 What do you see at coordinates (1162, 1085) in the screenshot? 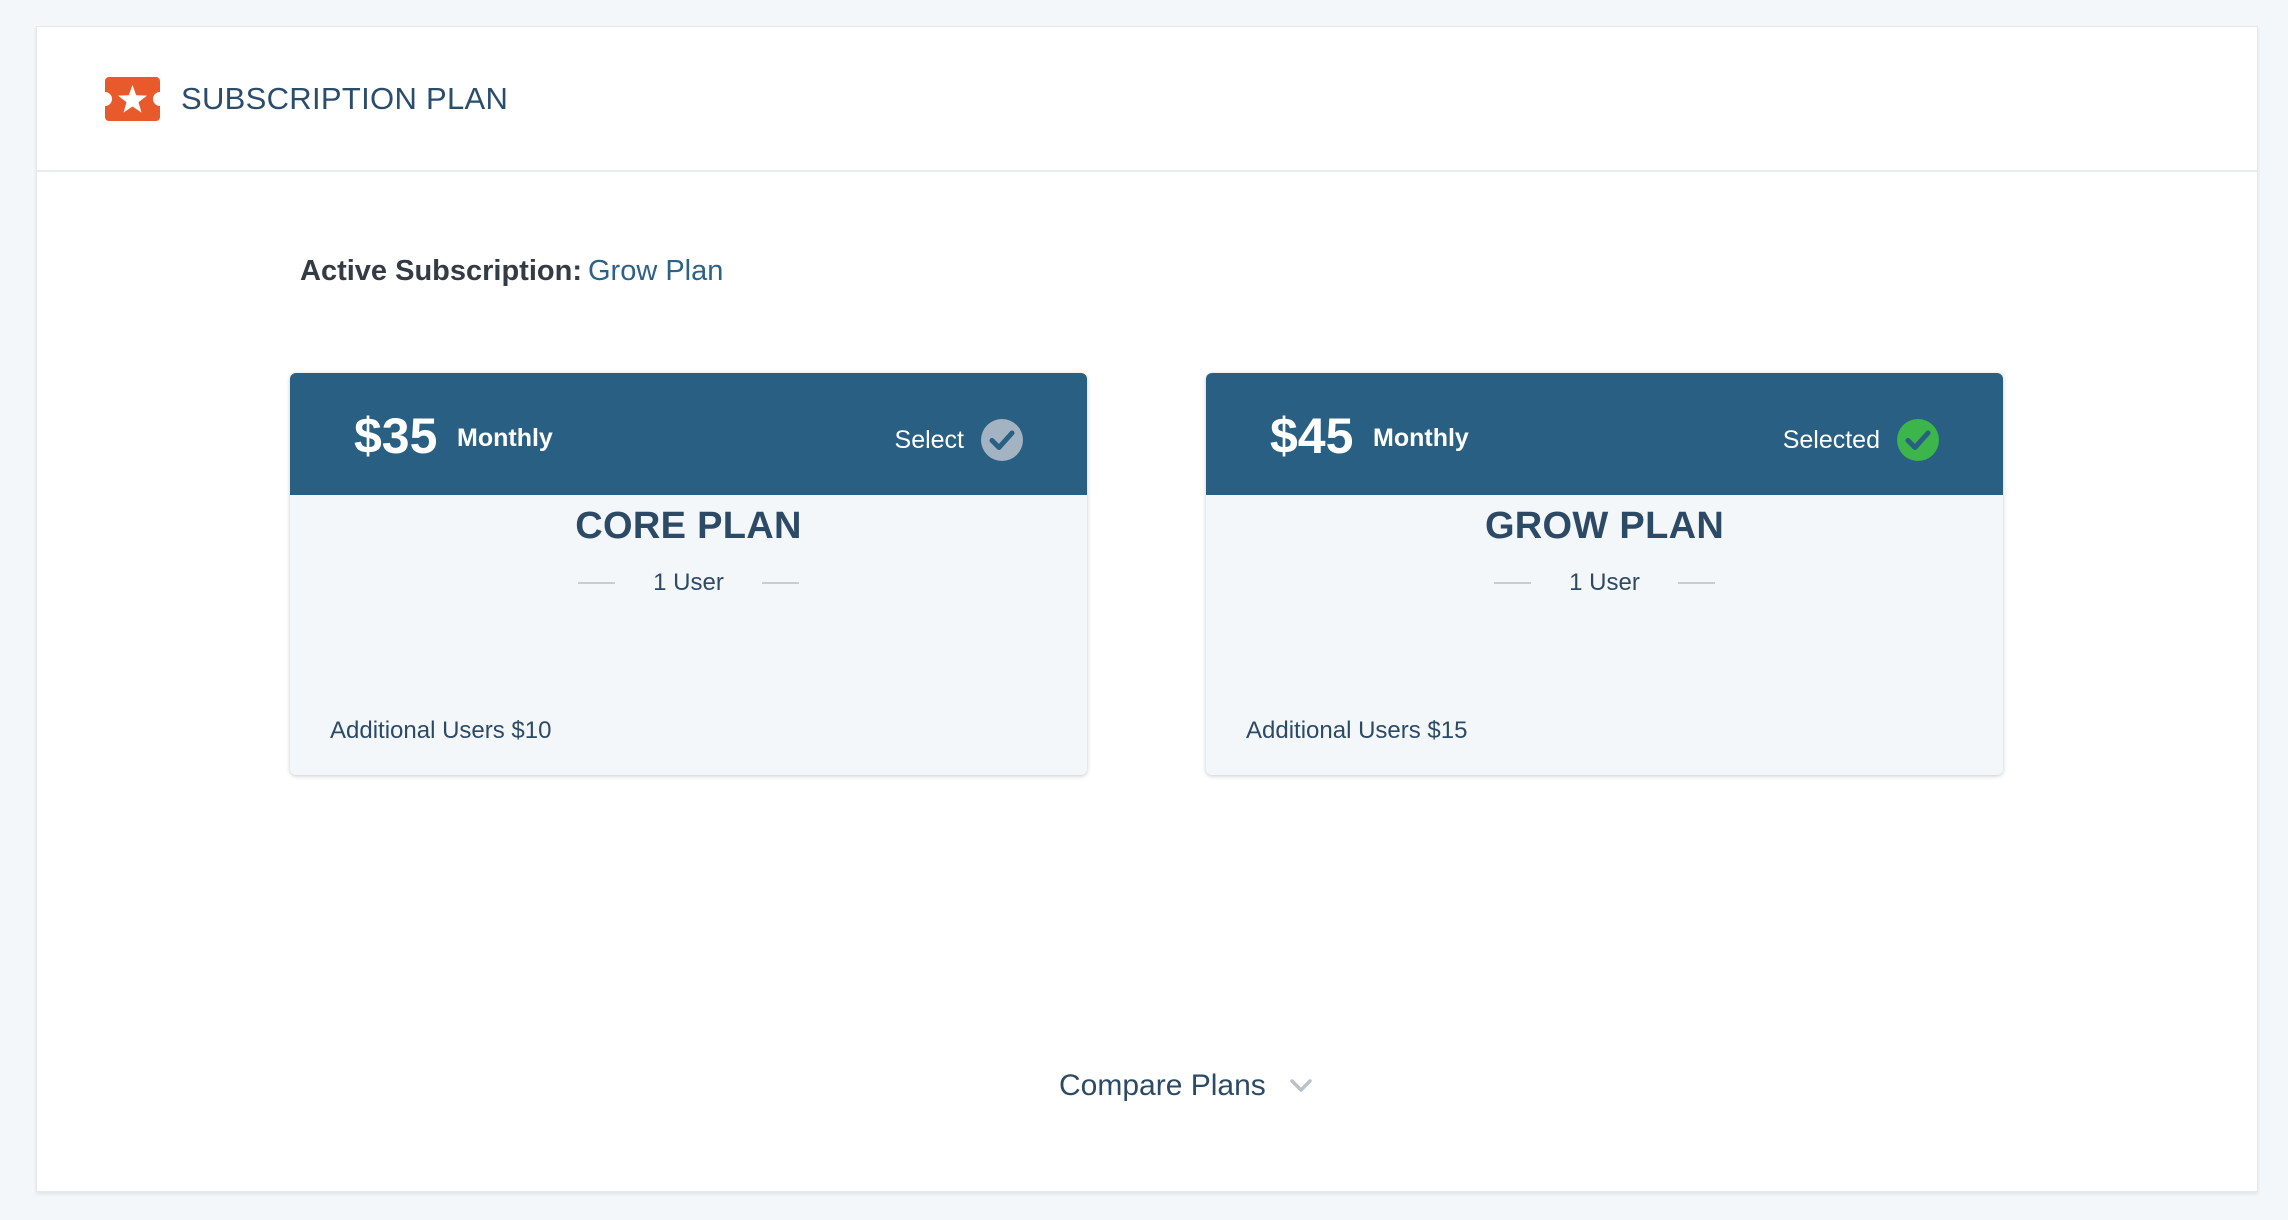
I see `compare-plans-label: Compare Plans` at bounding box center [1162, 1085].